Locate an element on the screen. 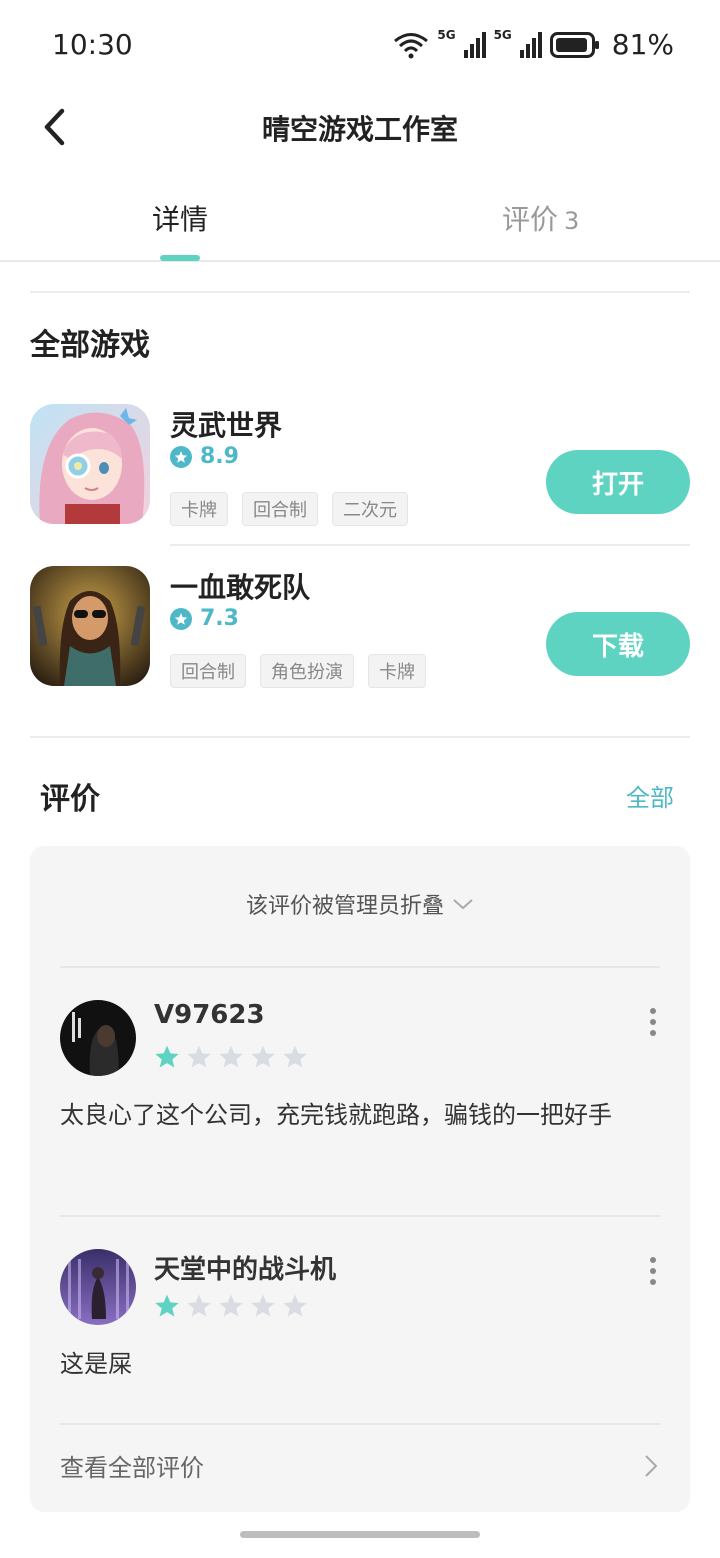  rating-value: 7.3 is located at coordinates (219, 618).